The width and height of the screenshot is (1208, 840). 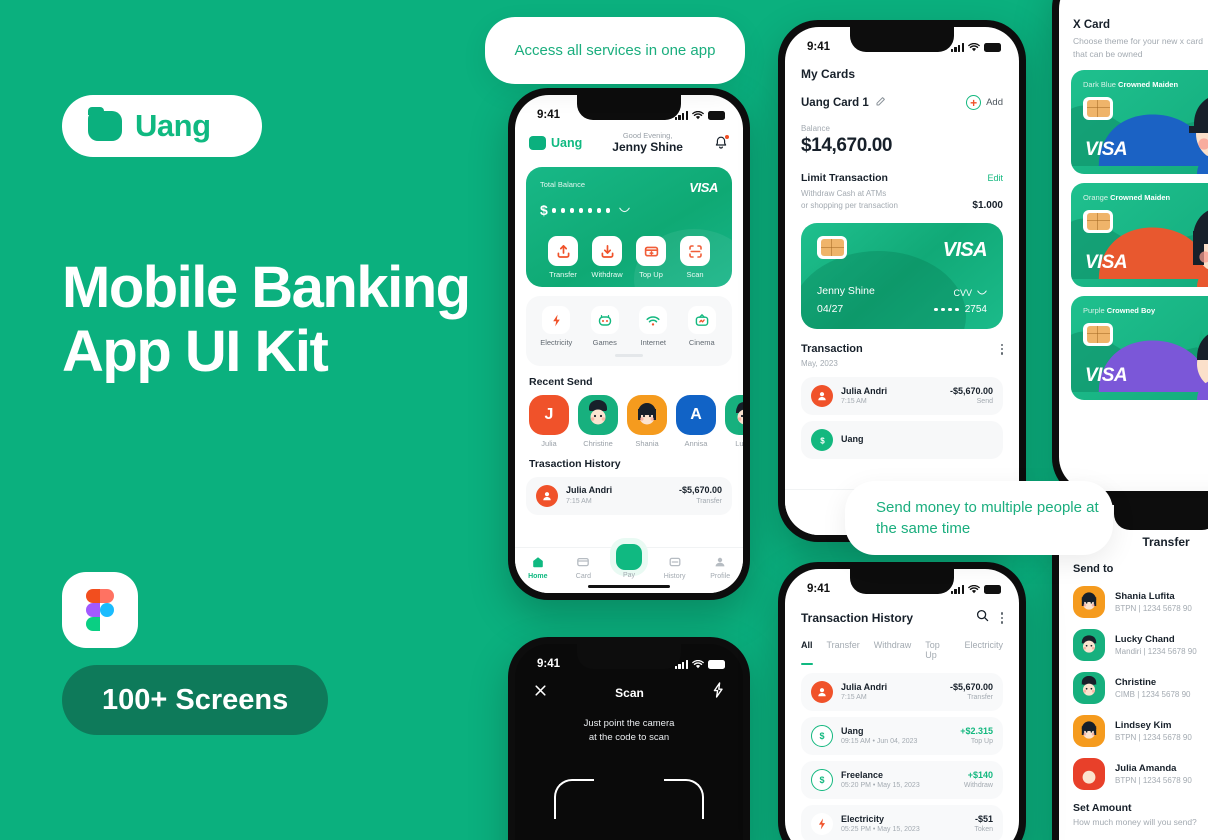 What do you see at coordinates (1143, 725) in the screenshot?
I see `recipient-name: Lindsey Kim` at bounding box center [1143, 725].